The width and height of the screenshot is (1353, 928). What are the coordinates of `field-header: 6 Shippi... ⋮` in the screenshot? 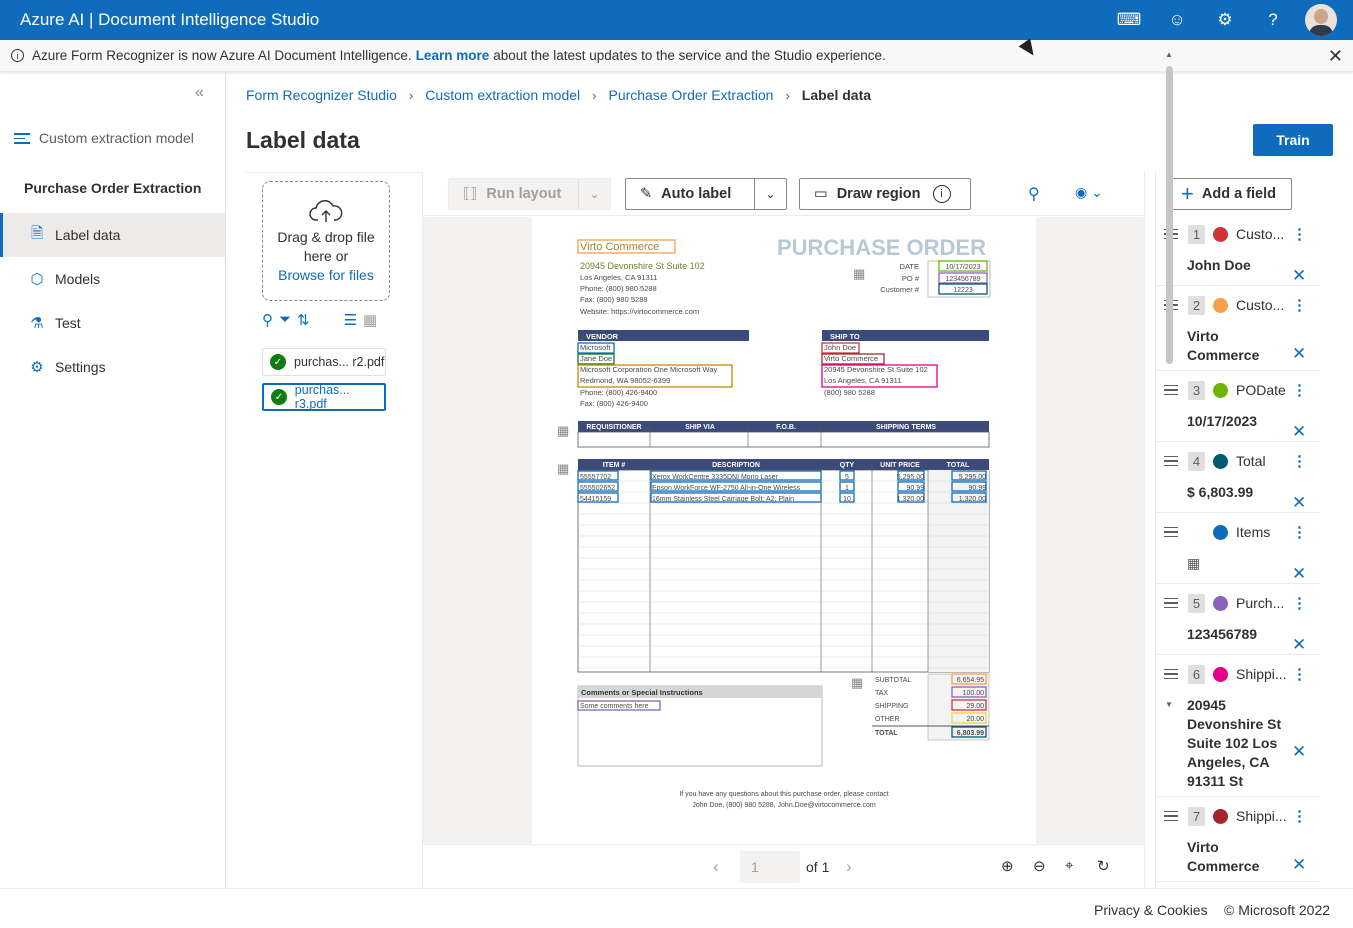 It's located at (1238, 674).